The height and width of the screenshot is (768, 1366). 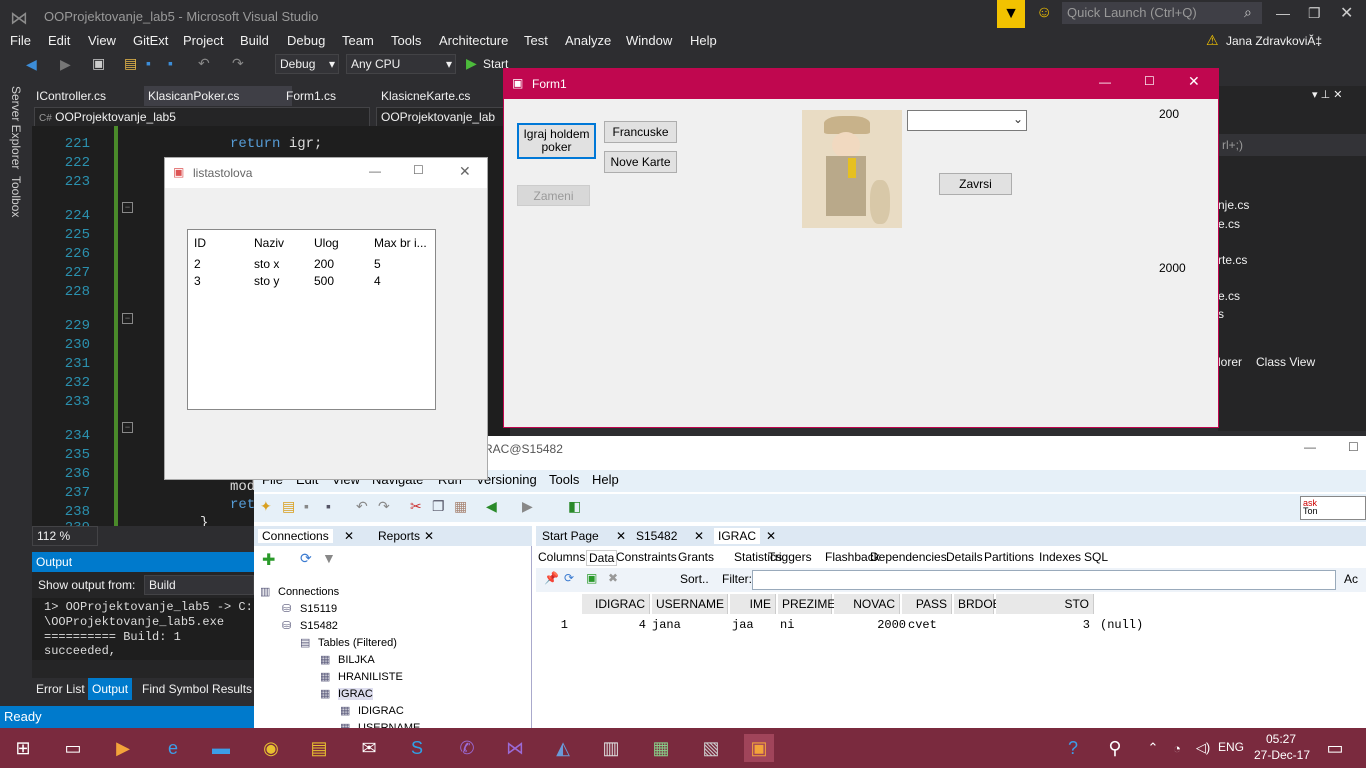 What do you see at coordinates (268, 560) in the screenshot?
I see `add-connection-icon: ✚` at bounding box center [268, 560].